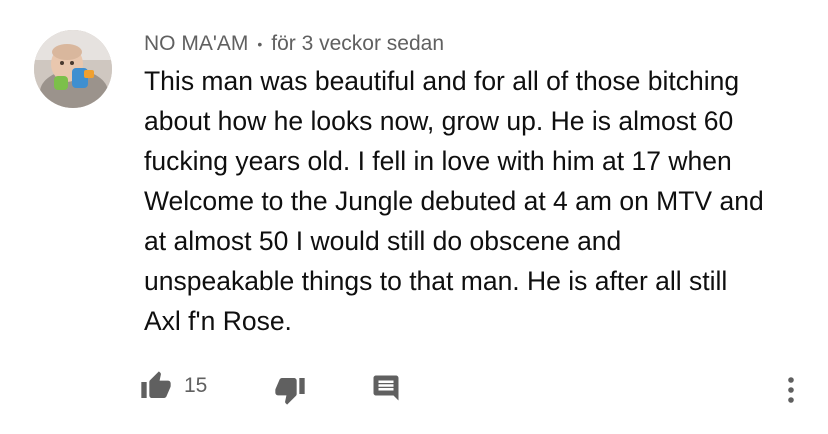 The height and width of the screenshot is (434, 828). What do you see at coordinates (173, 386) in the screenshot?
I see `like-button: 15` at bounding box center [173, 386].